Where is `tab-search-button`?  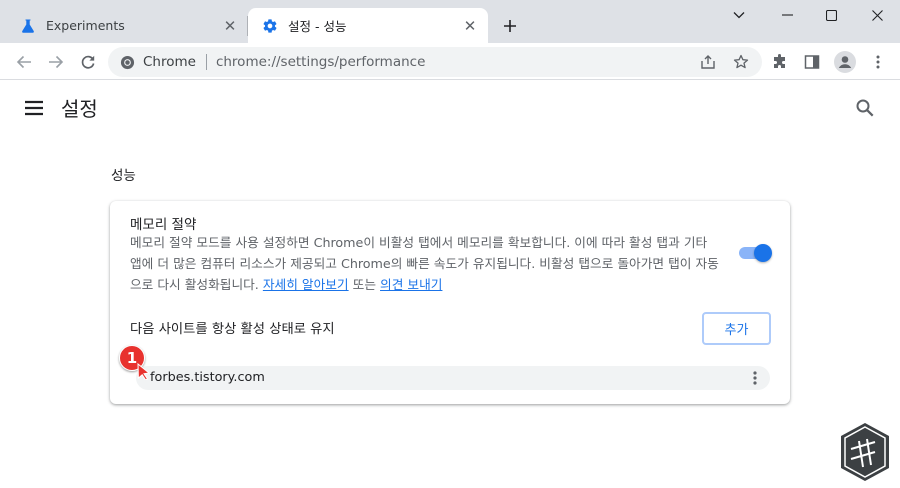 tab-search-button is located at coordinates (739, 15).